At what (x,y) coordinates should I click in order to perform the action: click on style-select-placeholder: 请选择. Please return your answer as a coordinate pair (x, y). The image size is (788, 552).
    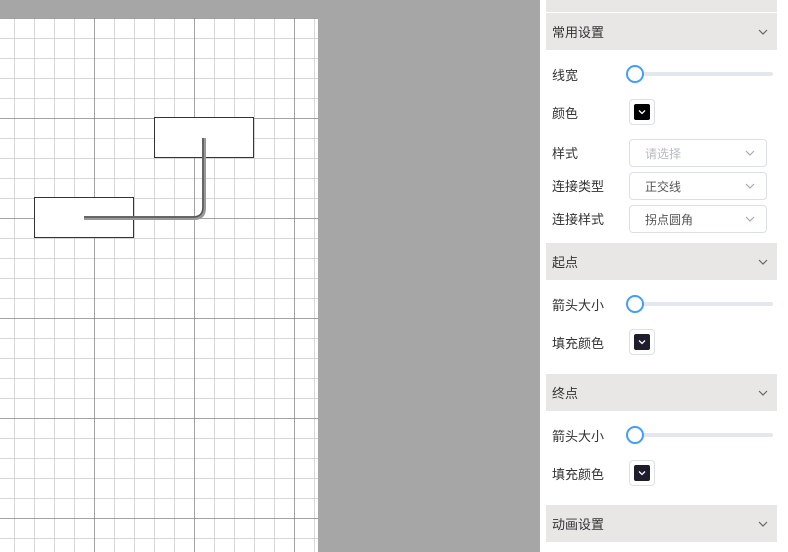
    Looking at the image, I should click on (663, 153).